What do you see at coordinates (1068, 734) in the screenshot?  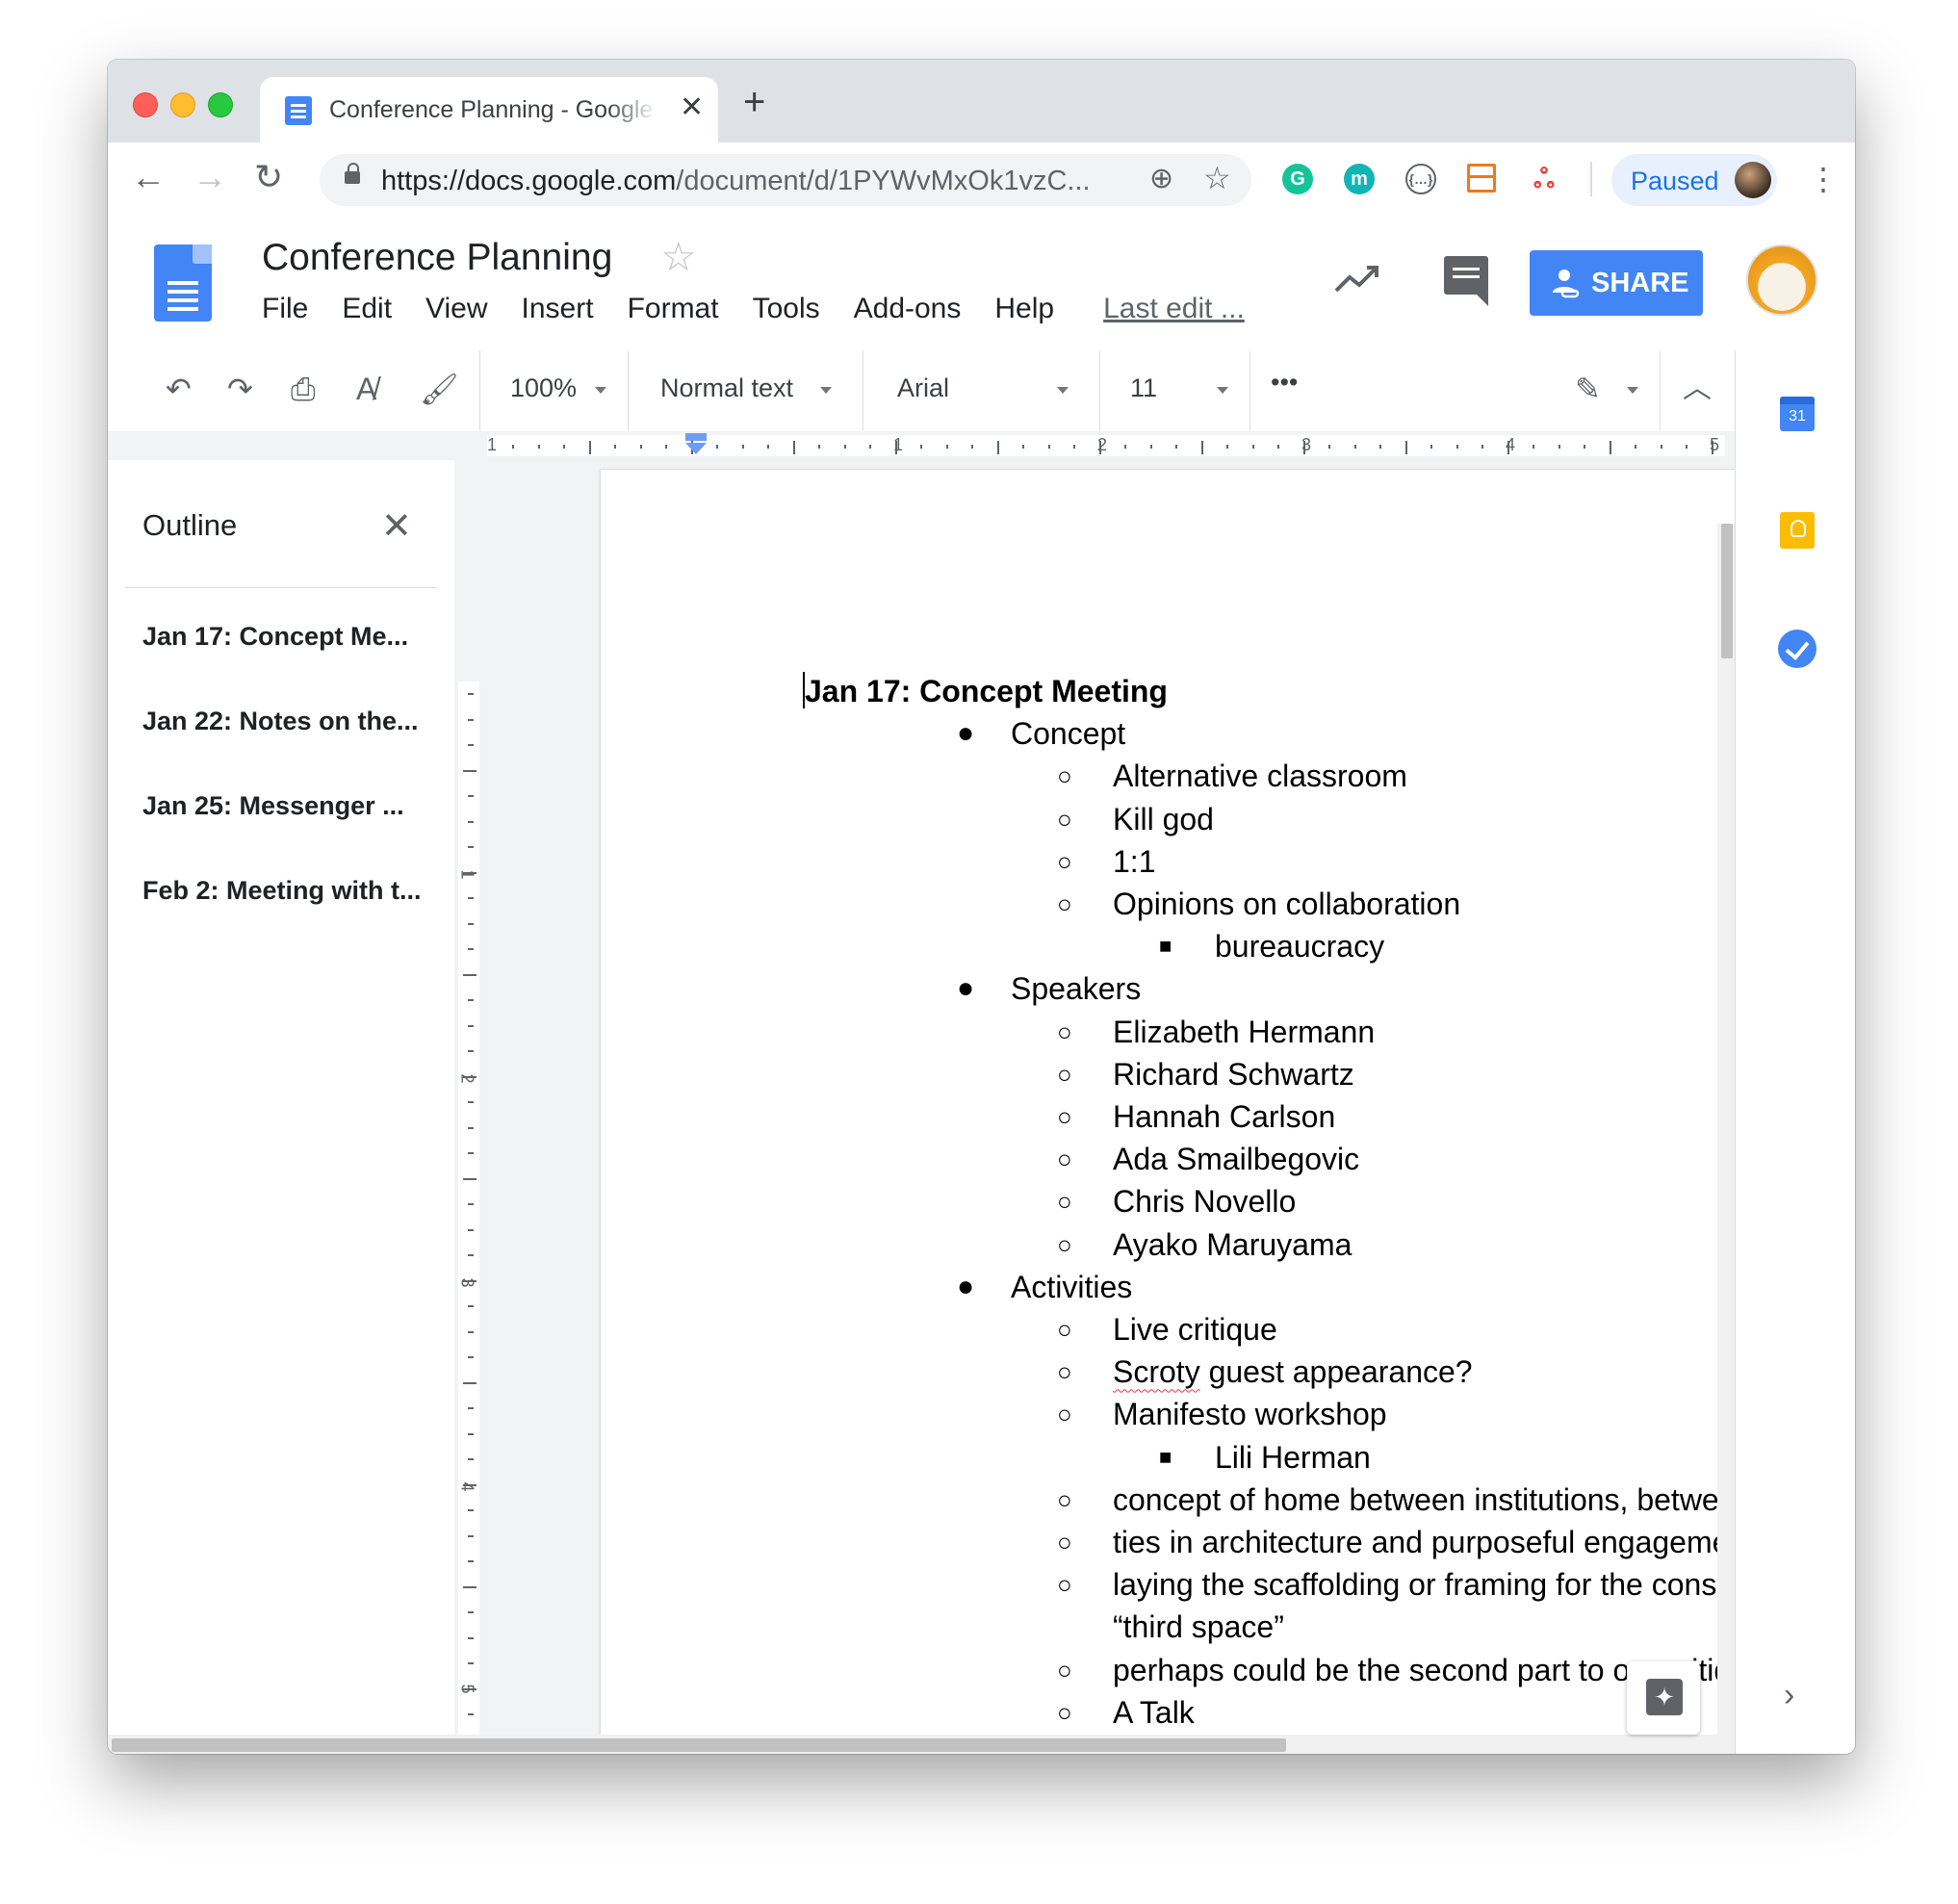 I see `list-item-text: Concept` at bounding box center [1068, 734].